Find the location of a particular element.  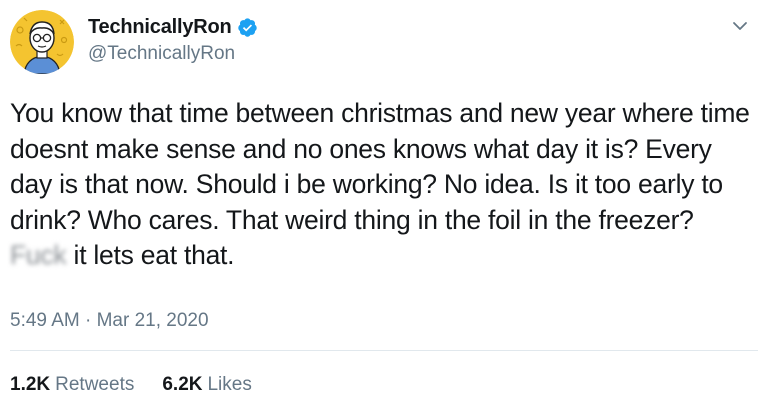

censored-word: Fuck is located at coordinates (38, 255).